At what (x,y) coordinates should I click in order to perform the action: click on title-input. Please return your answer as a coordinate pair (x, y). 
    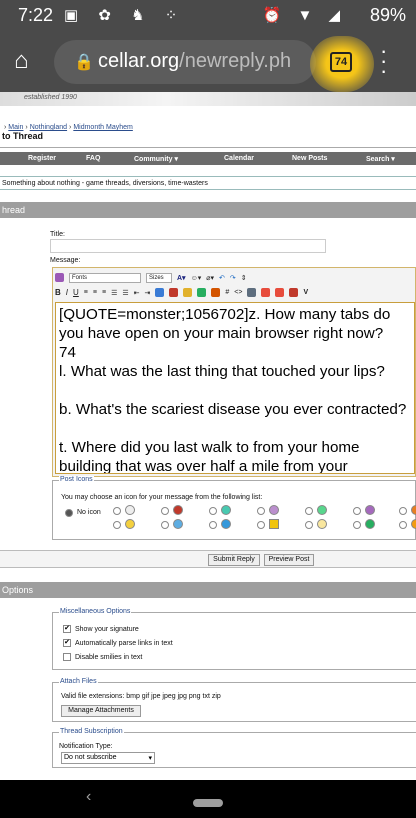
    Looking at the image, I should click on (188, 246).